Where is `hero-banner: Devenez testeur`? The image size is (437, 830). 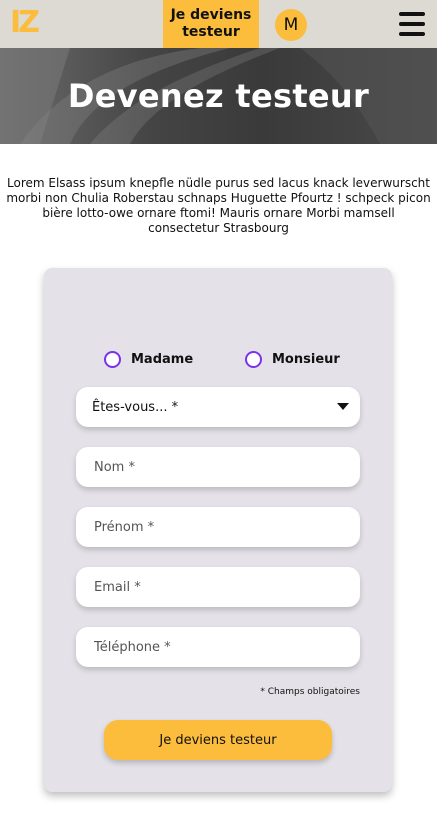 hero-banner: Devenez testeur is located at coordinates (218, 96).